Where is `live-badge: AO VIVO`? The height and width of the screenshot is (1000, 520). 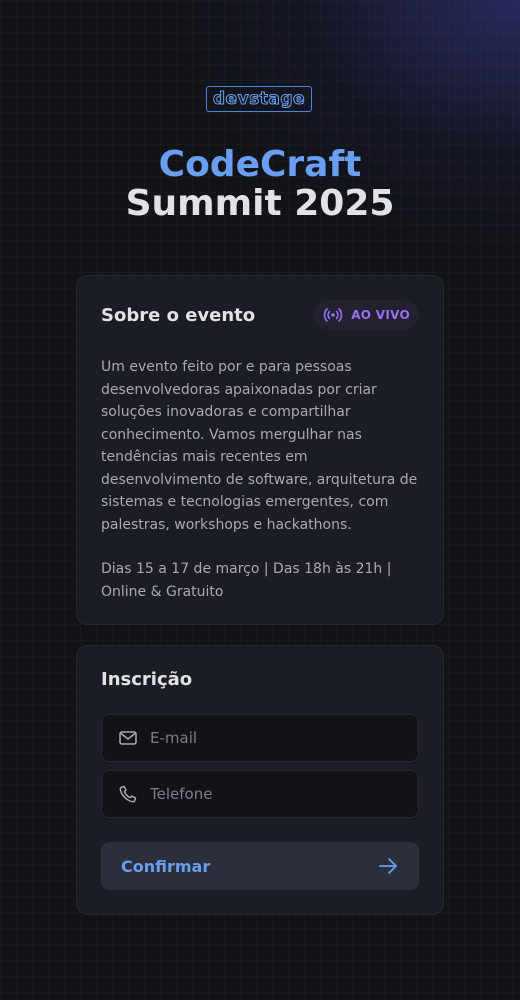 live-badge: AO VIVO is located at coordinates (366, 315).